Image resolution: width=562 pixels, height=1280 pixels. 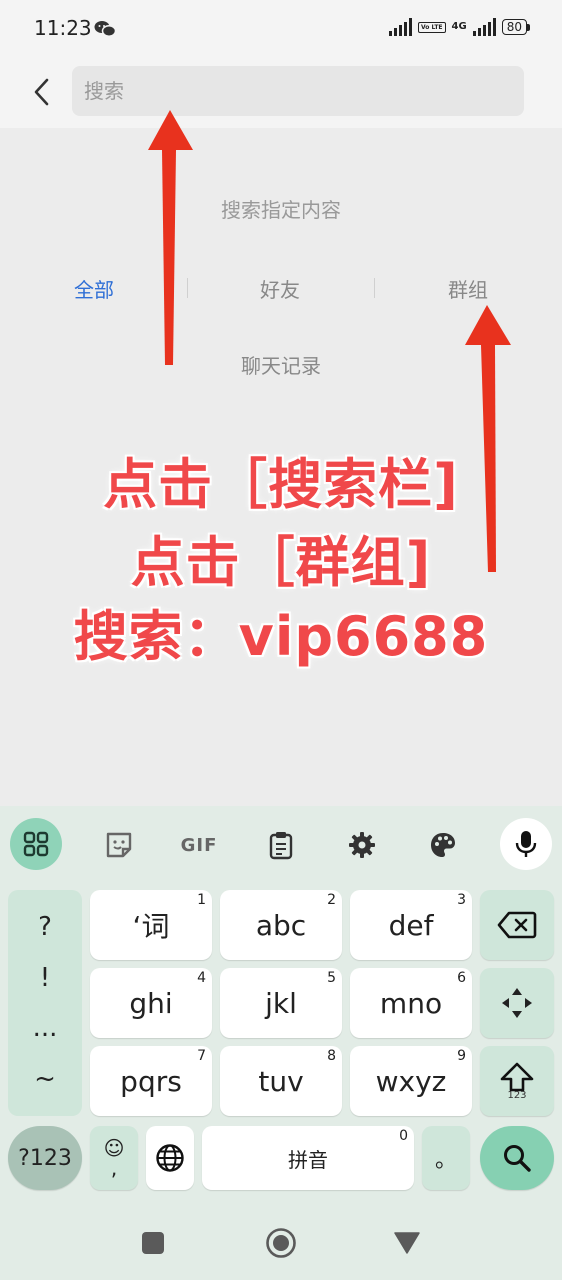 I want to click on theme-button, so click(x=443, y=845).